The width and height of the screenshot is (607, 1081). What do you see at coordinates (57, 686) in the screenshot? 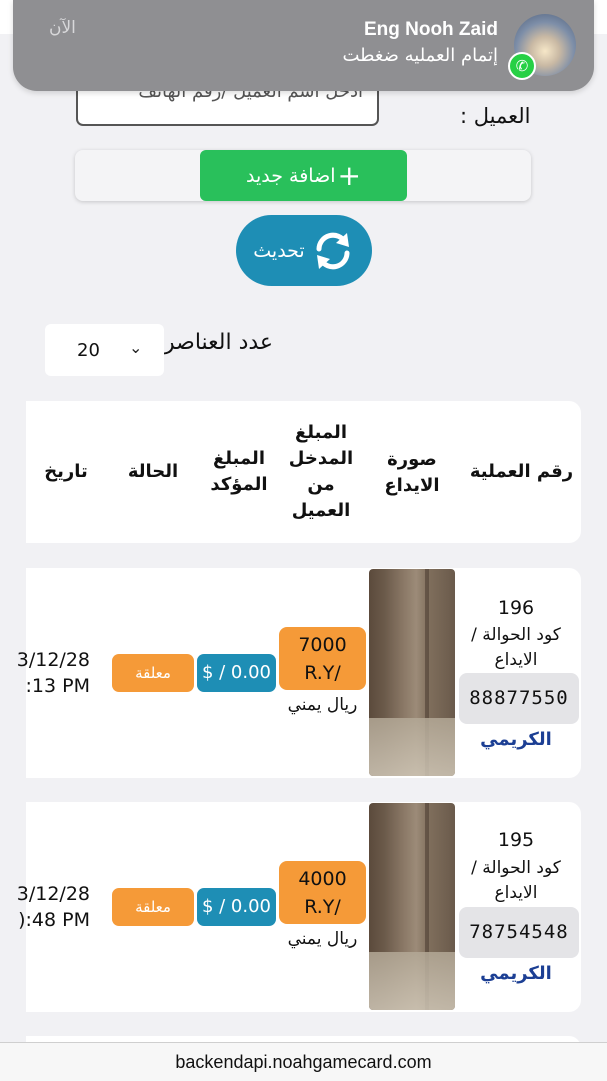
I see `date-line-2: :13 PM` at bounding box center [57, 686].